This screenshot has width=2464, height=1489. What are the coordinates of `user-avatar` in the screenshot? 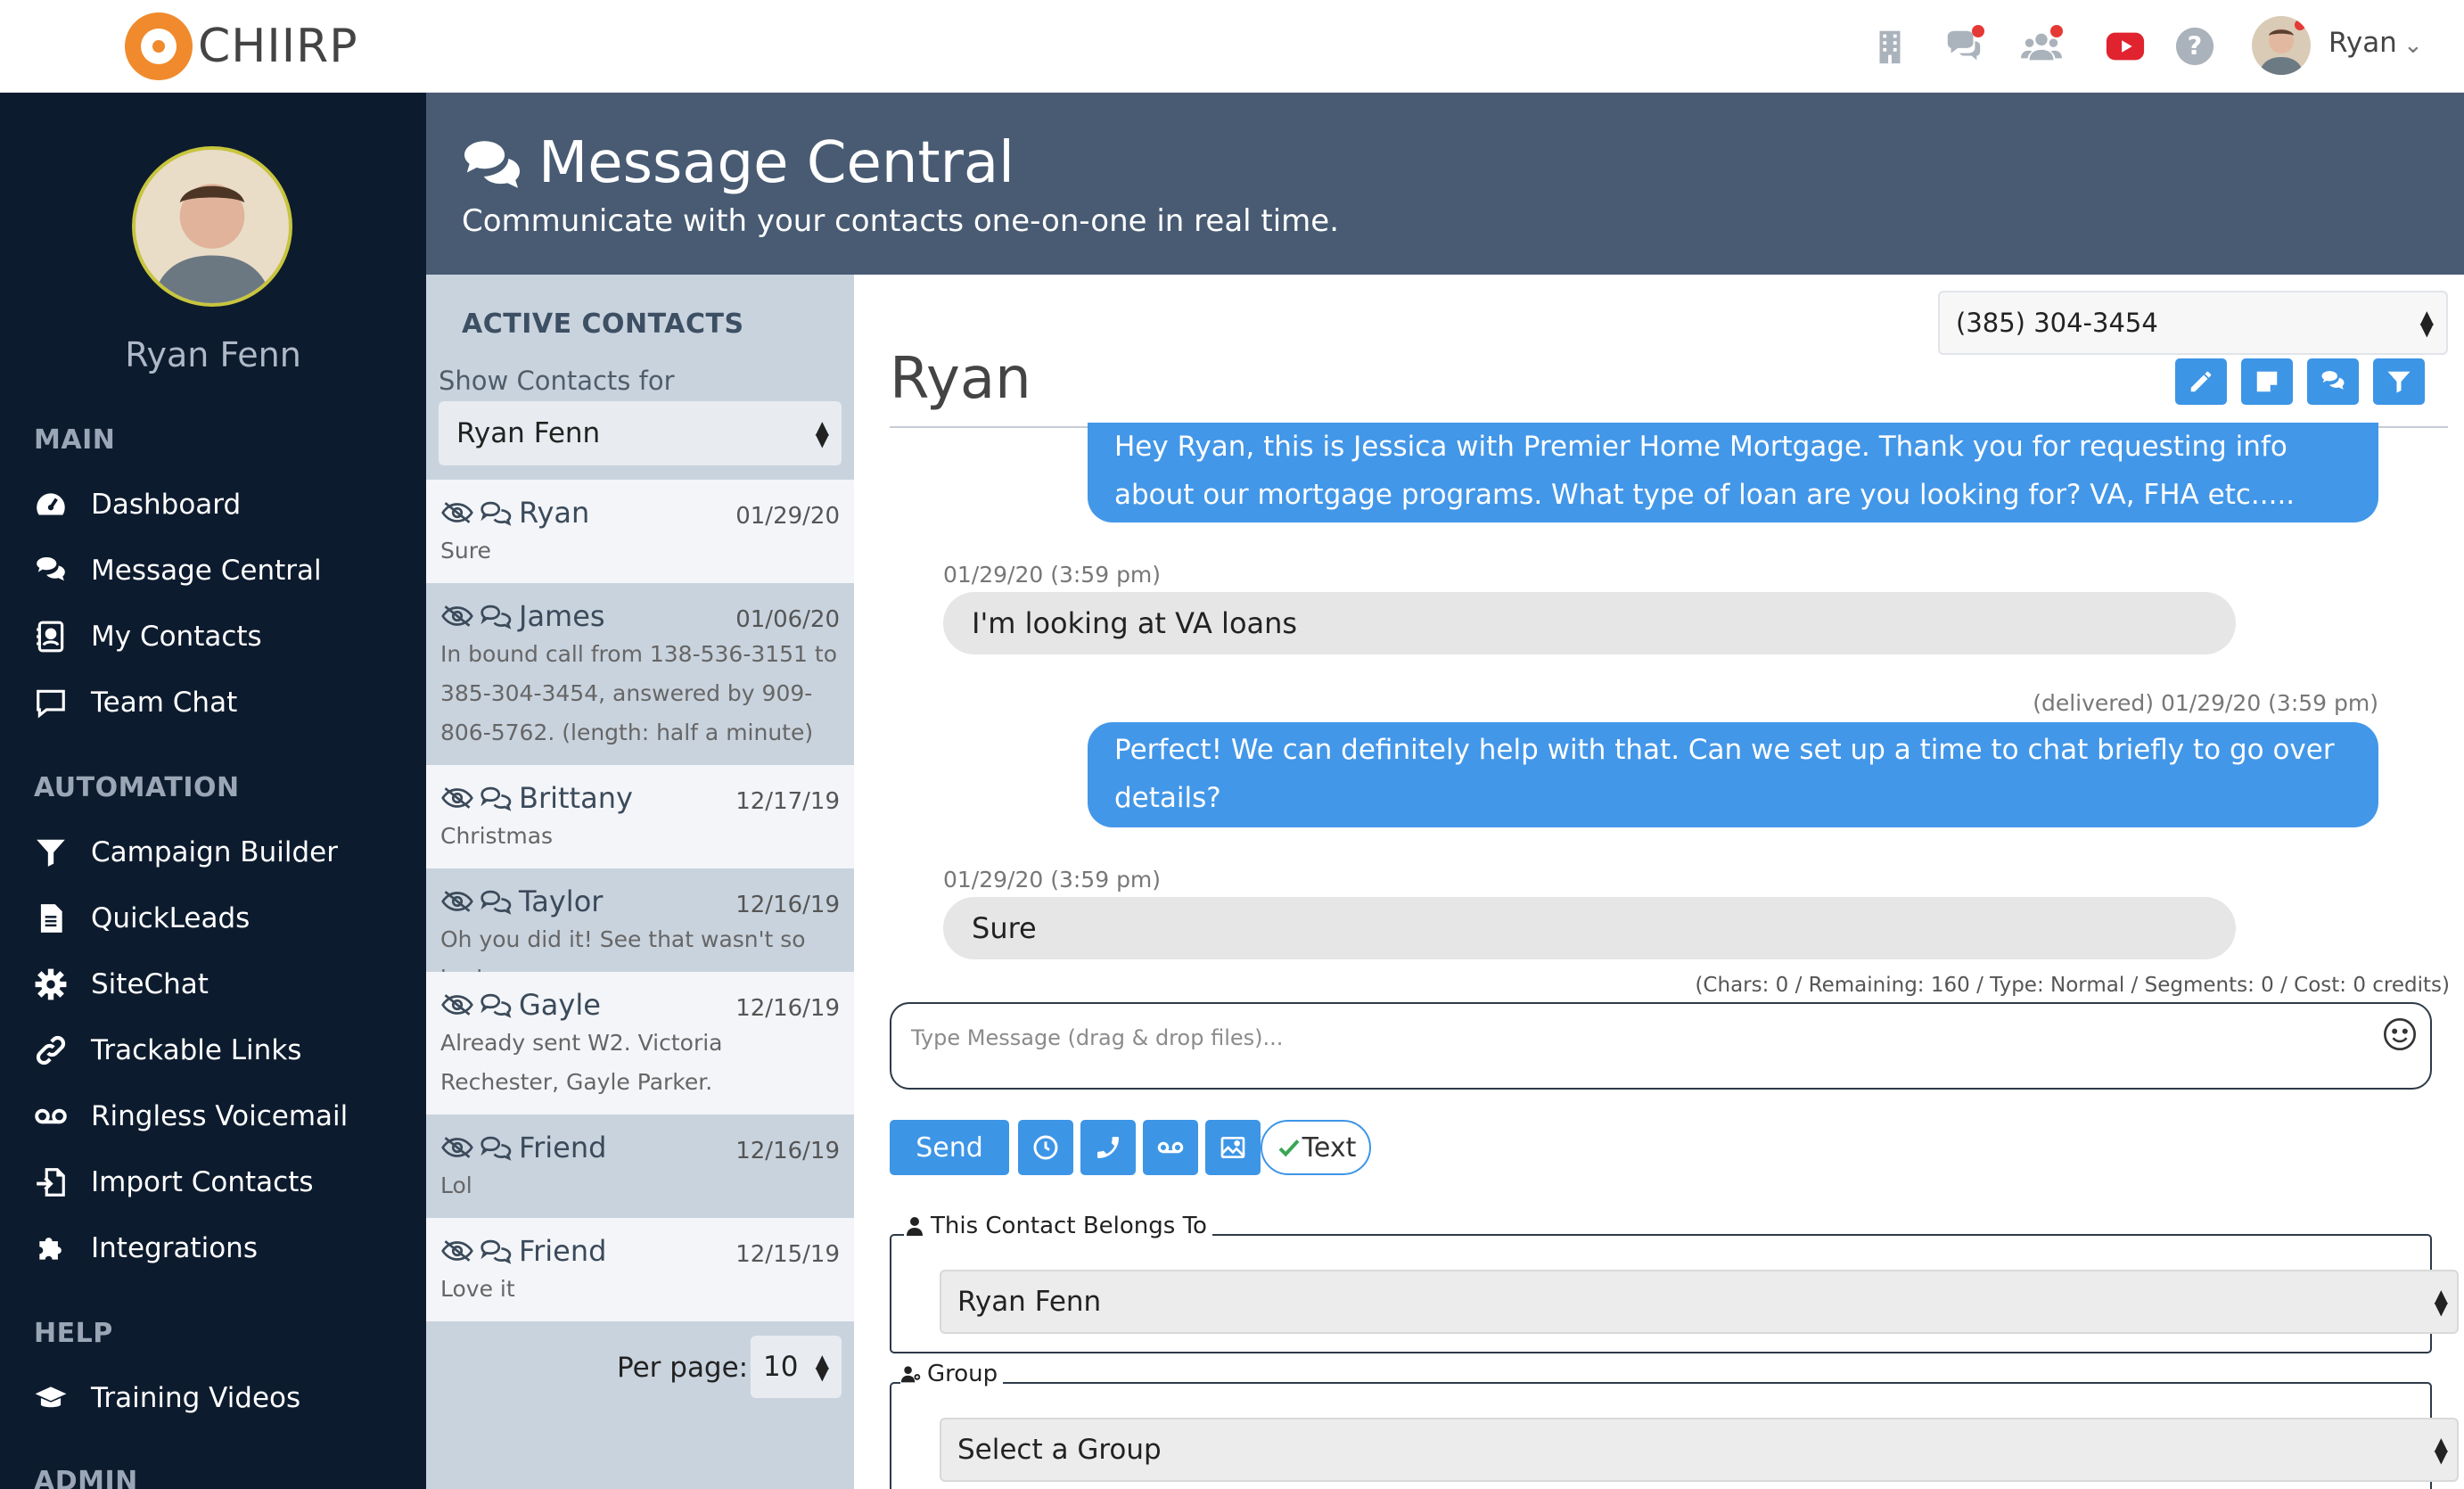 It's located at (2281, 45).